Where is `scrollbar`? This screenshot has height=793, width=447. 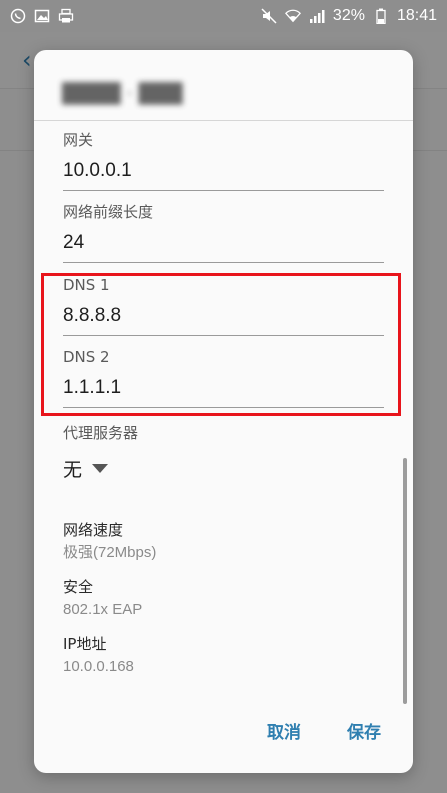
scrollbar is located at coordinates (405, 581).